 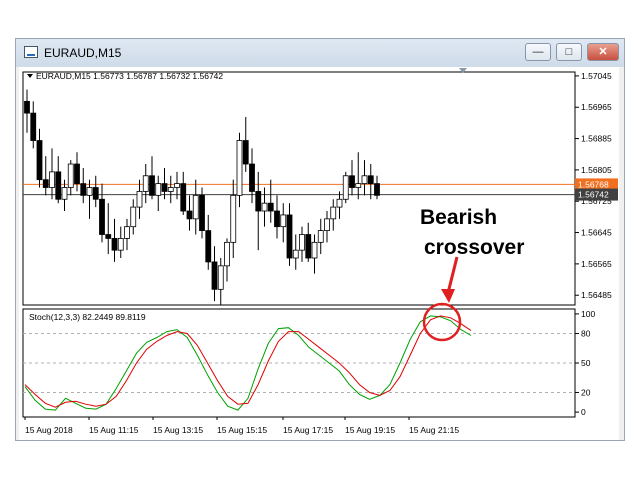 What do you see at coordinates (49, 430) in the screenshot?
I see `time-axis-label: 15 Aug 2018` at bounding box center [49, 430].